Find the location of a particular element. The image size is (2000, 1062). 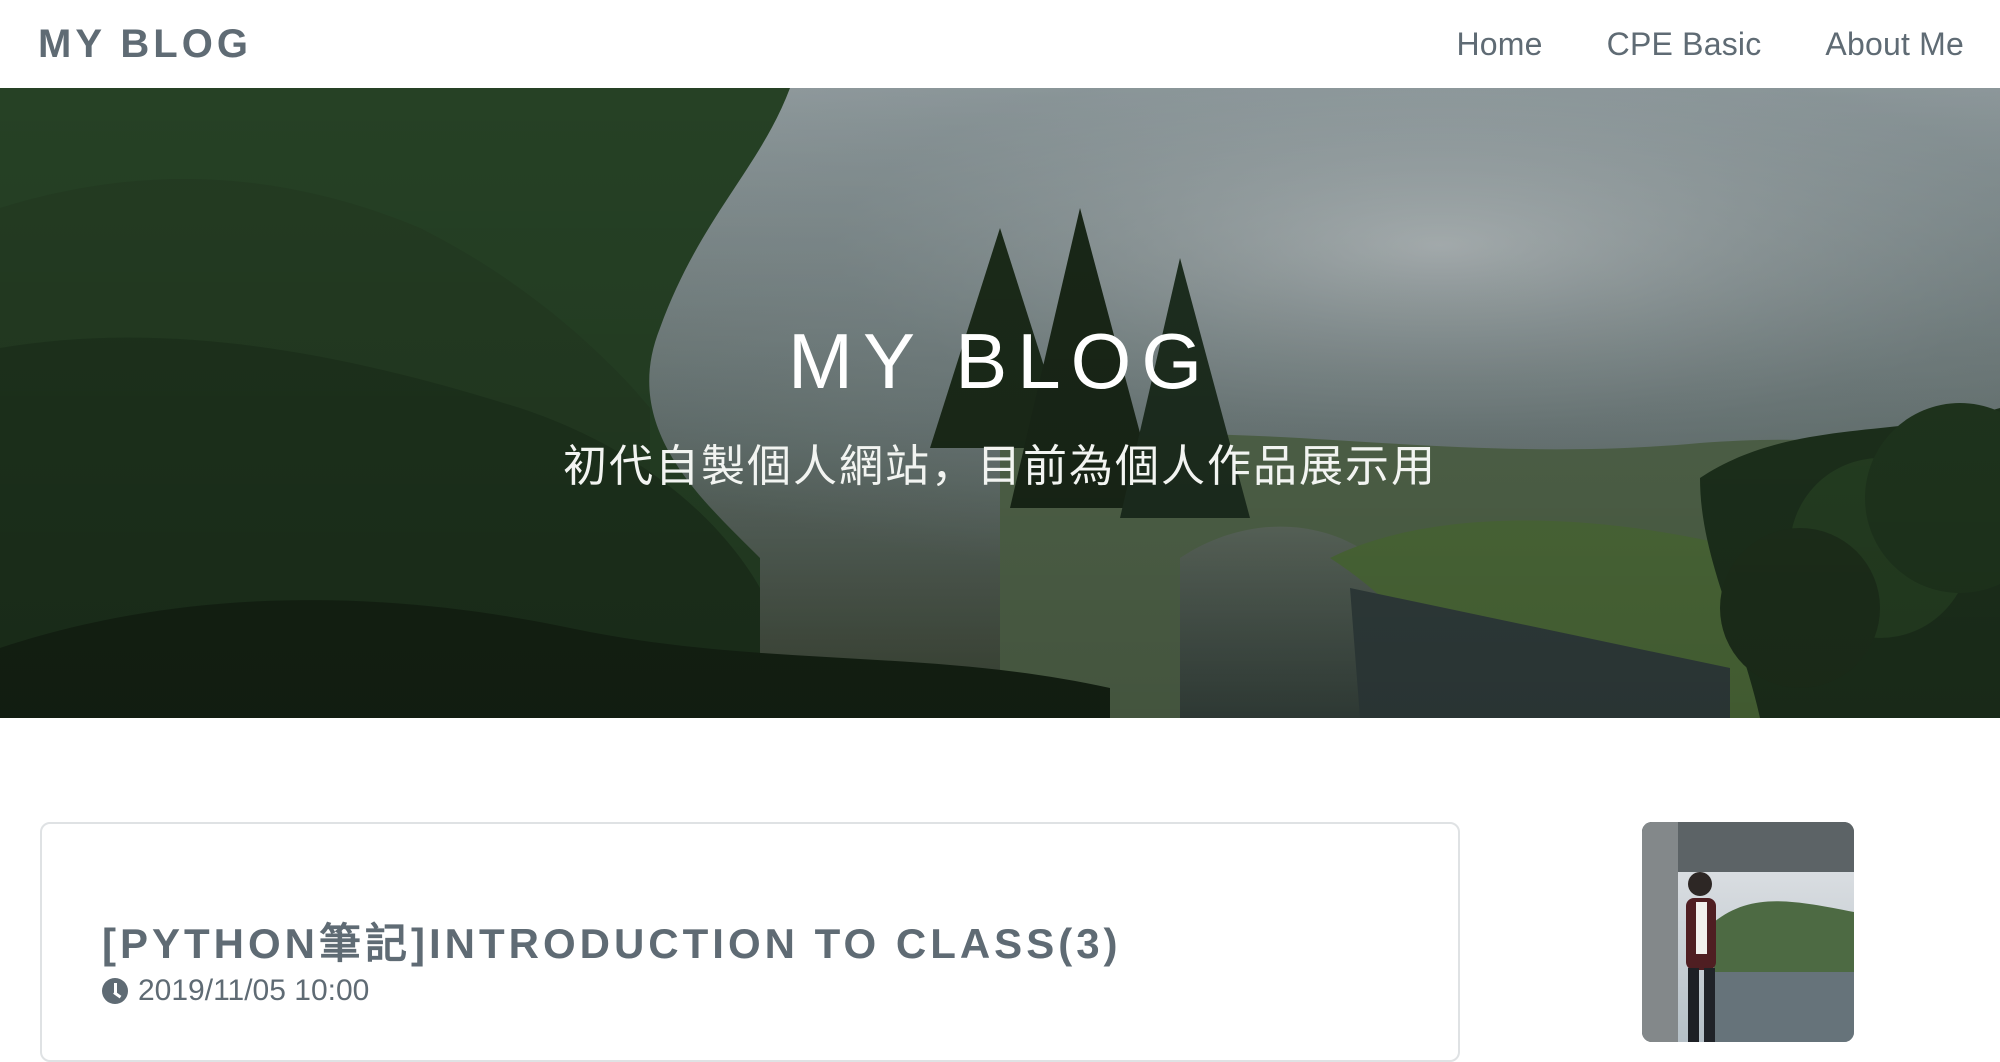

brand-link: MY BLOG is located at coordinates (145, 44).